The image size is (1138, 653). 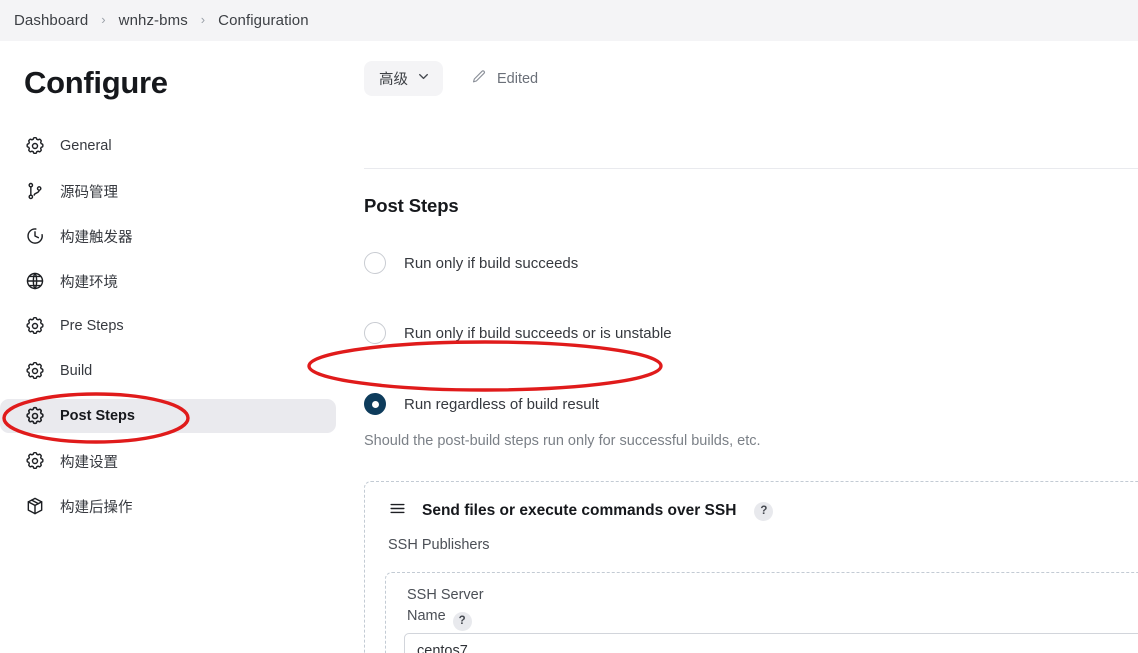 I want to click on sidebar-item-post-steps: Post Steps, so click(x=168, y=416).